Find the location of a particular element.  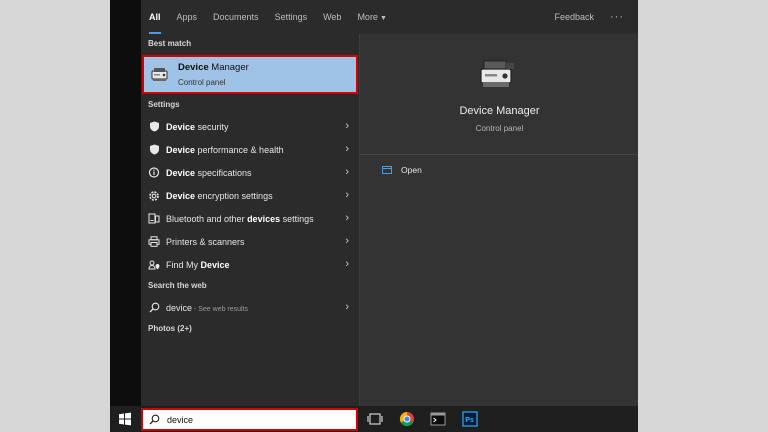

photoshop-icon: Ps is located at coordinates (470, 419).